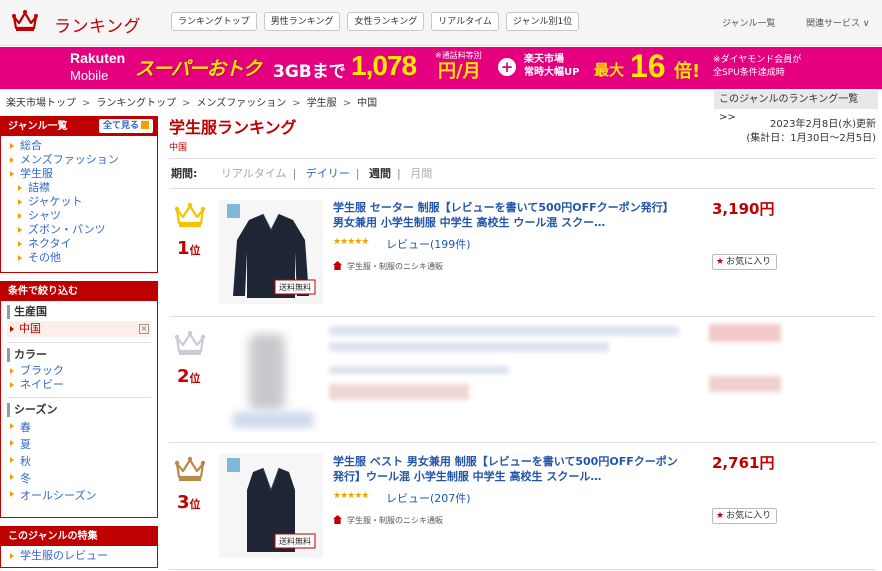 The height and width of the screenshot is (571, 882). What do you see at coordinates (295, 287) in the screenshot?
I see `free-shipping-label: 送料無料` at bounding box center [295, 287].